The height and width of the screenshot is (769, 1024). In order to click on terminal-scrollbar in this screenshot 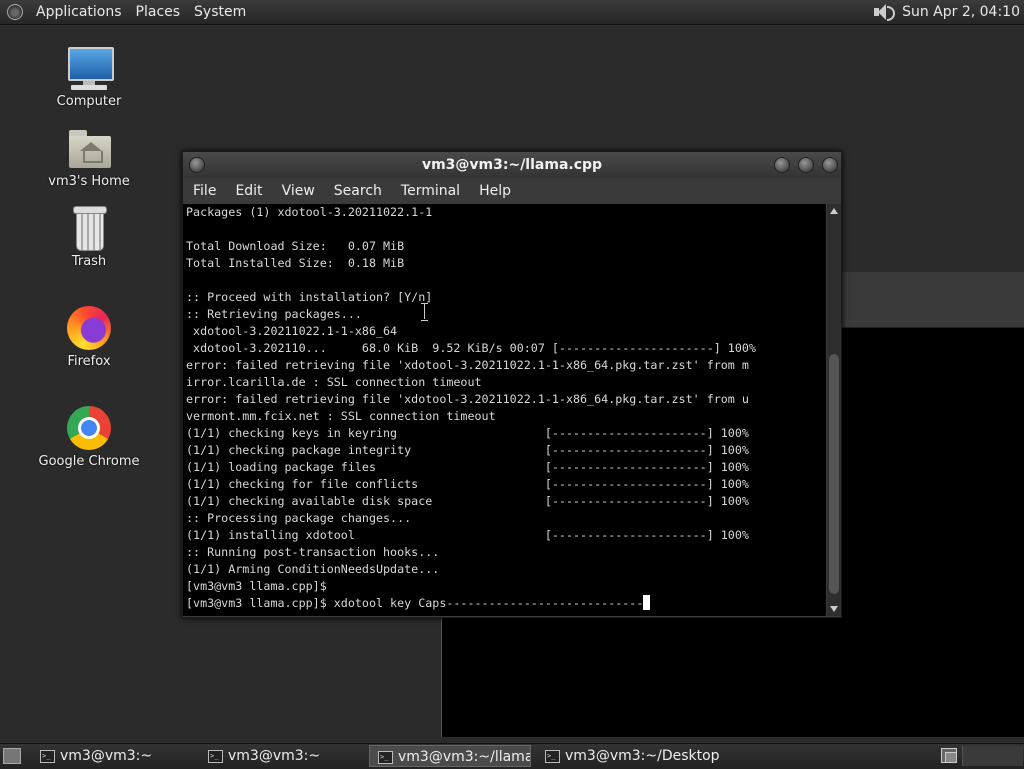, I will do `click(834, 410)`.